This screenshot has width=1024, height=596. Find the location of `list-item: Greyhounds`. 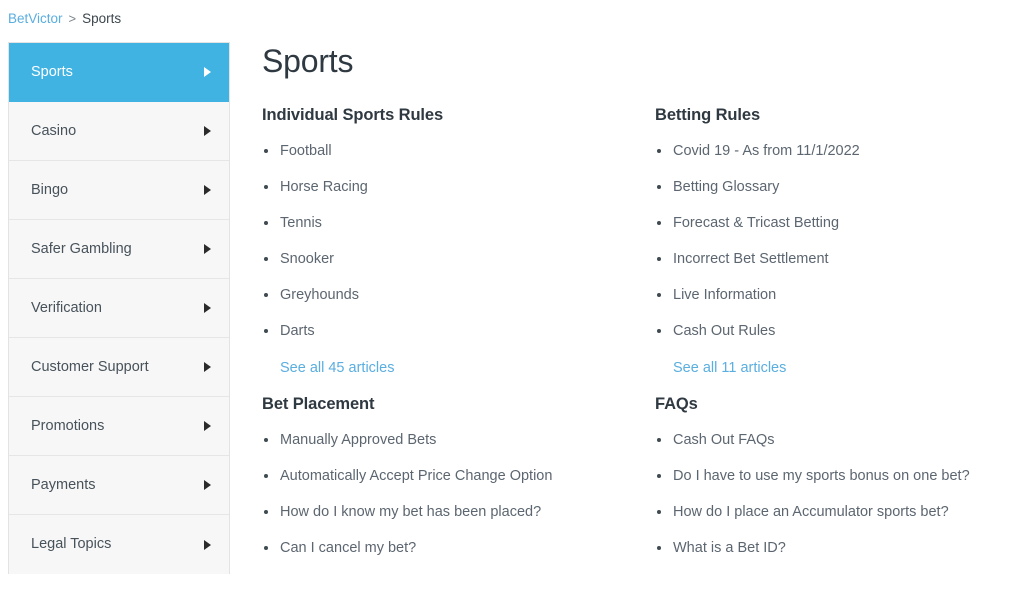

list-item: Greyhounds is located at coordinates (446, 295).